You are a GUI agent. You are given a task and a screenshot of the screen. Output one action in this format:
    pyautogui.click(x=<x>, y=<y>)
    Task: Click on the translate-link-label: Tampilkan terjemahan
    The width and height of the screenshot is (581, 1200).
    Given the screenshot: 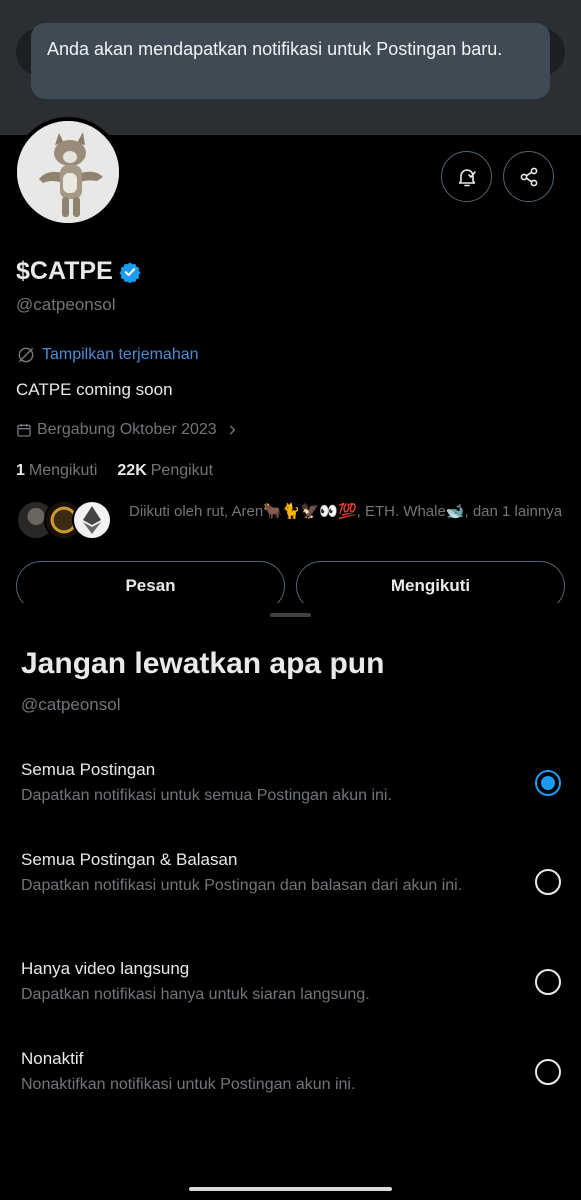 What is the action you would take?
    pyautogui.click(x=120, y=354)
    